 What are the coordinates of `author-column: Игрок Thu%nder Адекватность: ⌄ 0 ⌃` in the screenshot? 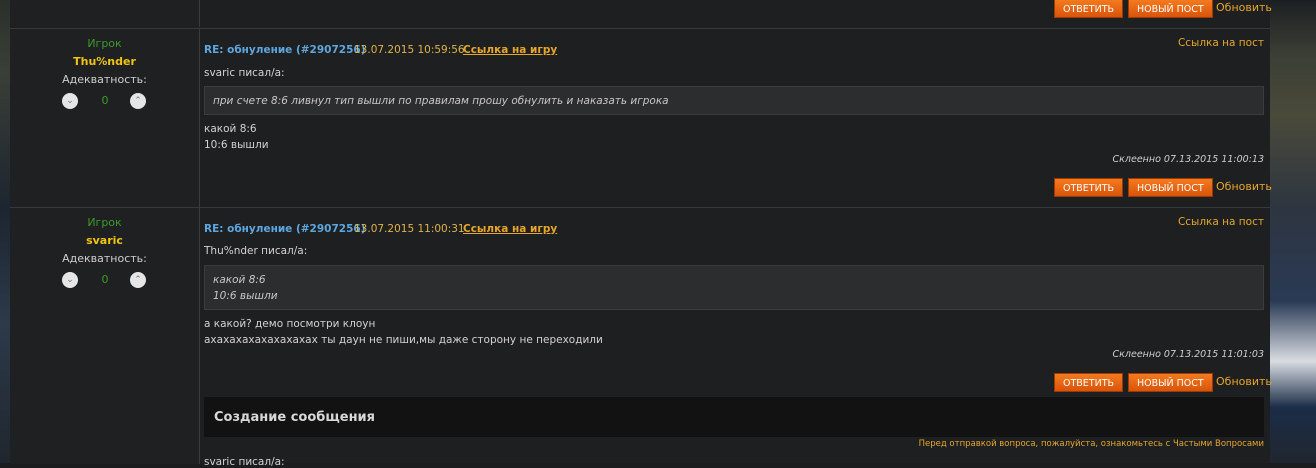 It's located at (105, 118).